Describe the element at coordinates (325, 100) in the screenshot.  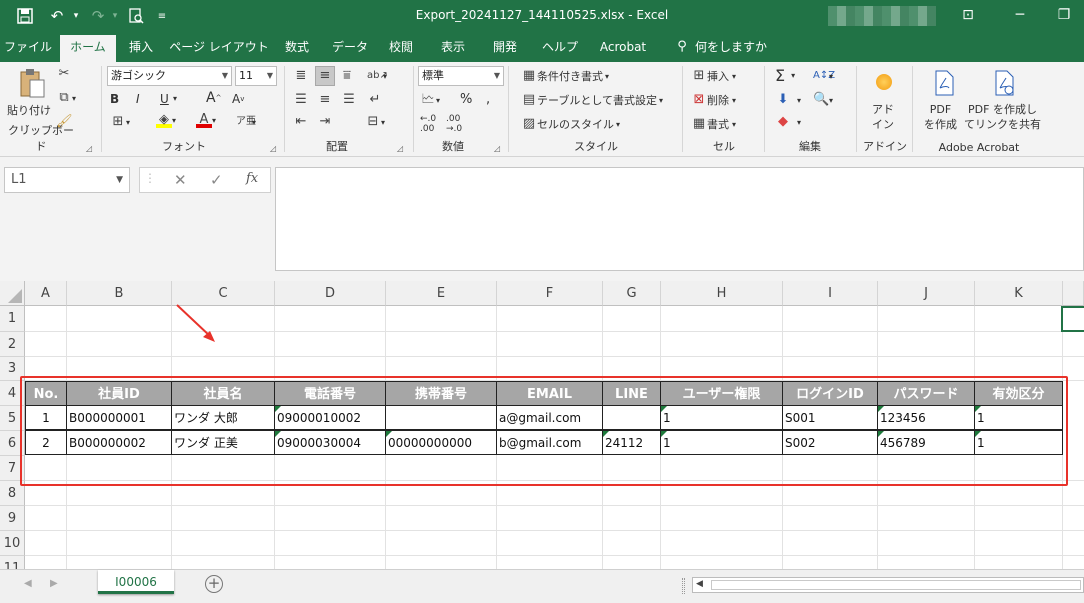
I see `align-center-icon: ≡` at that location.